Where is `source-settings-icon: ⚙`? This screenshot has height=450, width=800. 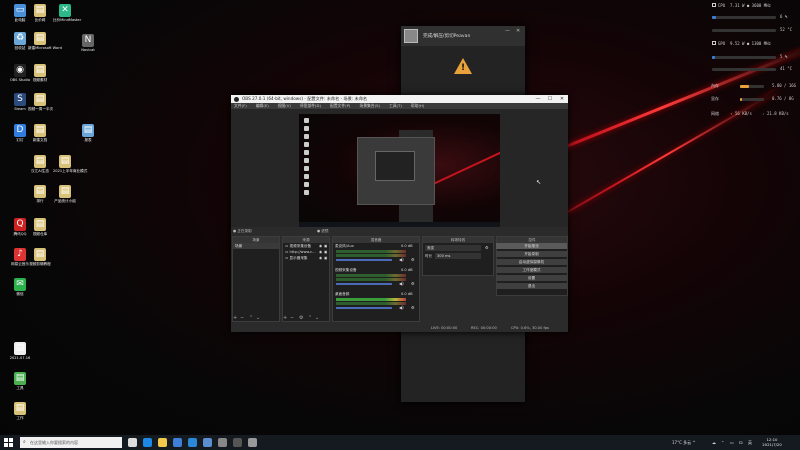 source-settings-icon: ⚙ is located at coordinates (301, 318).